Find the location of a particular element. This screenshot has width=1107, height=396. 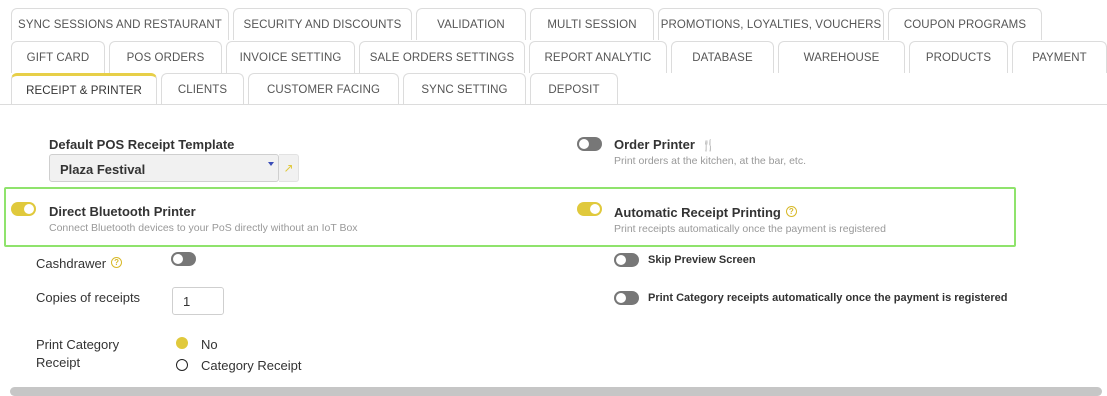

tab-validation: VALIDATION is located at coordinates (471, 24).